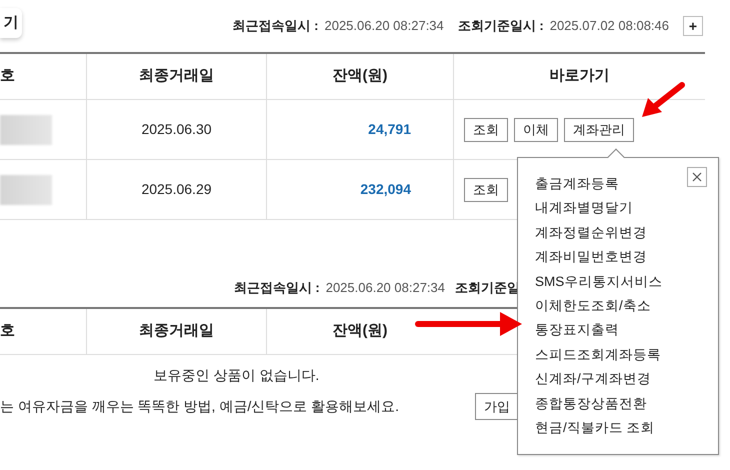 This screenshot has width=730, height=470. Describe the element at coordinates (200, 406) in the screenshot. I see `promo-message: 는 여유자금을 깨우는 똑똑한 방법, 예금/신탁으로 활용해보세요.` at that location.